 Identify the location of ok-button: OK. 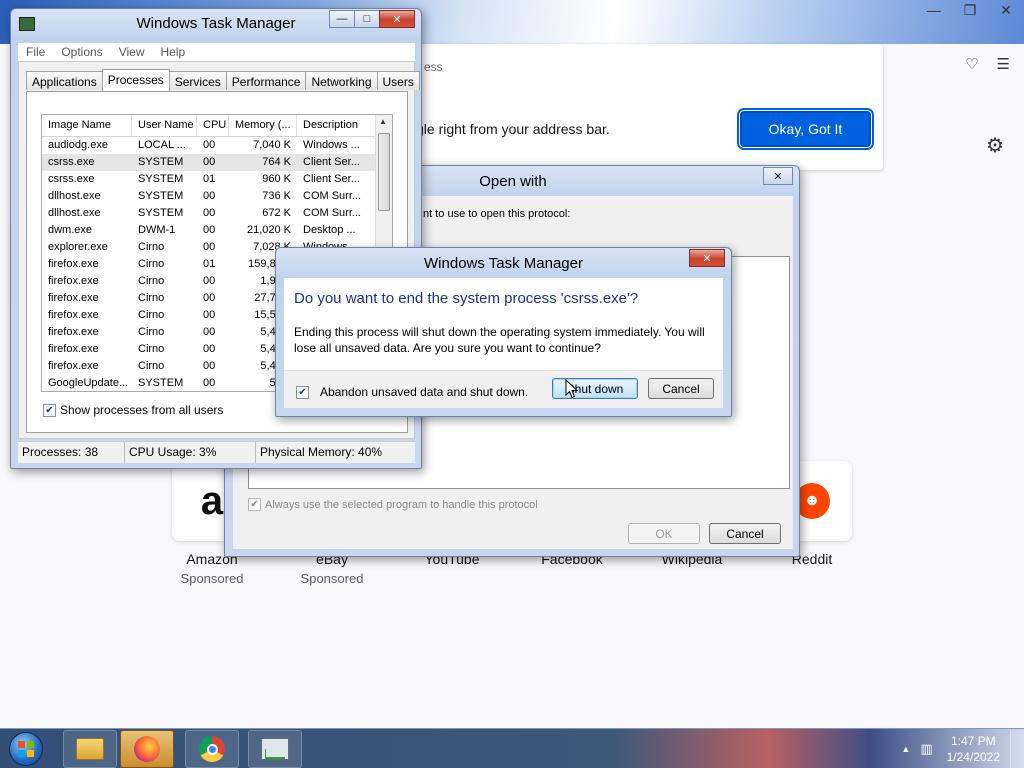
(664, 533).